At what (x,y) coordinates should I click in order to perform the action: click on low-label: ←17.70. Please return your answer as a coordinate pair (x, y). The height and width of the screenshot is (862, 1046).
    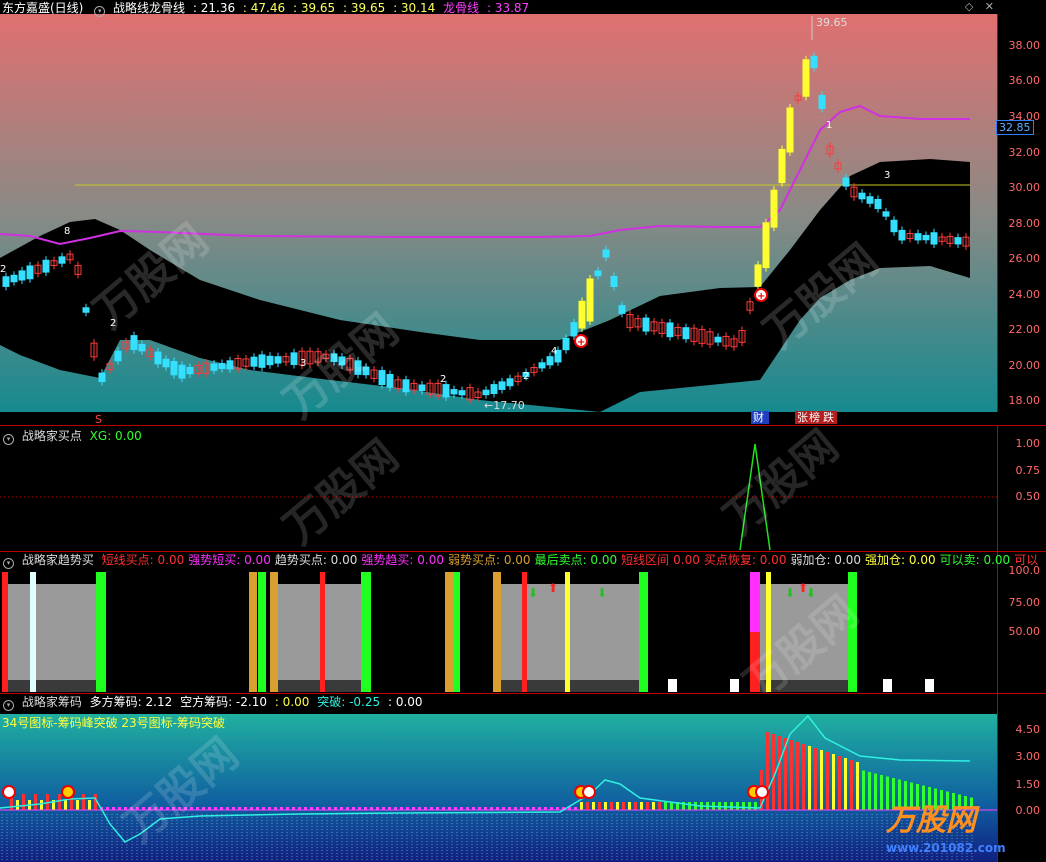
    Looking at the image, I should click on (504, 405).